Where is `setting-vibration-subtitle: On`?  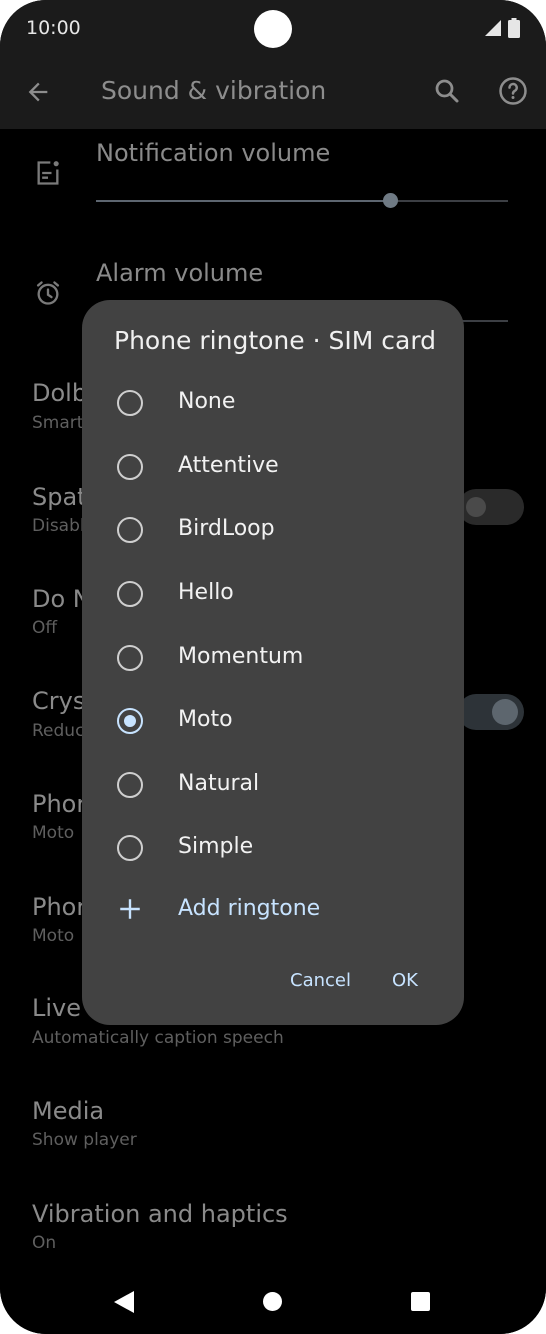 setting-vibration-subtitle: On is located at coordinates (44, 1243).